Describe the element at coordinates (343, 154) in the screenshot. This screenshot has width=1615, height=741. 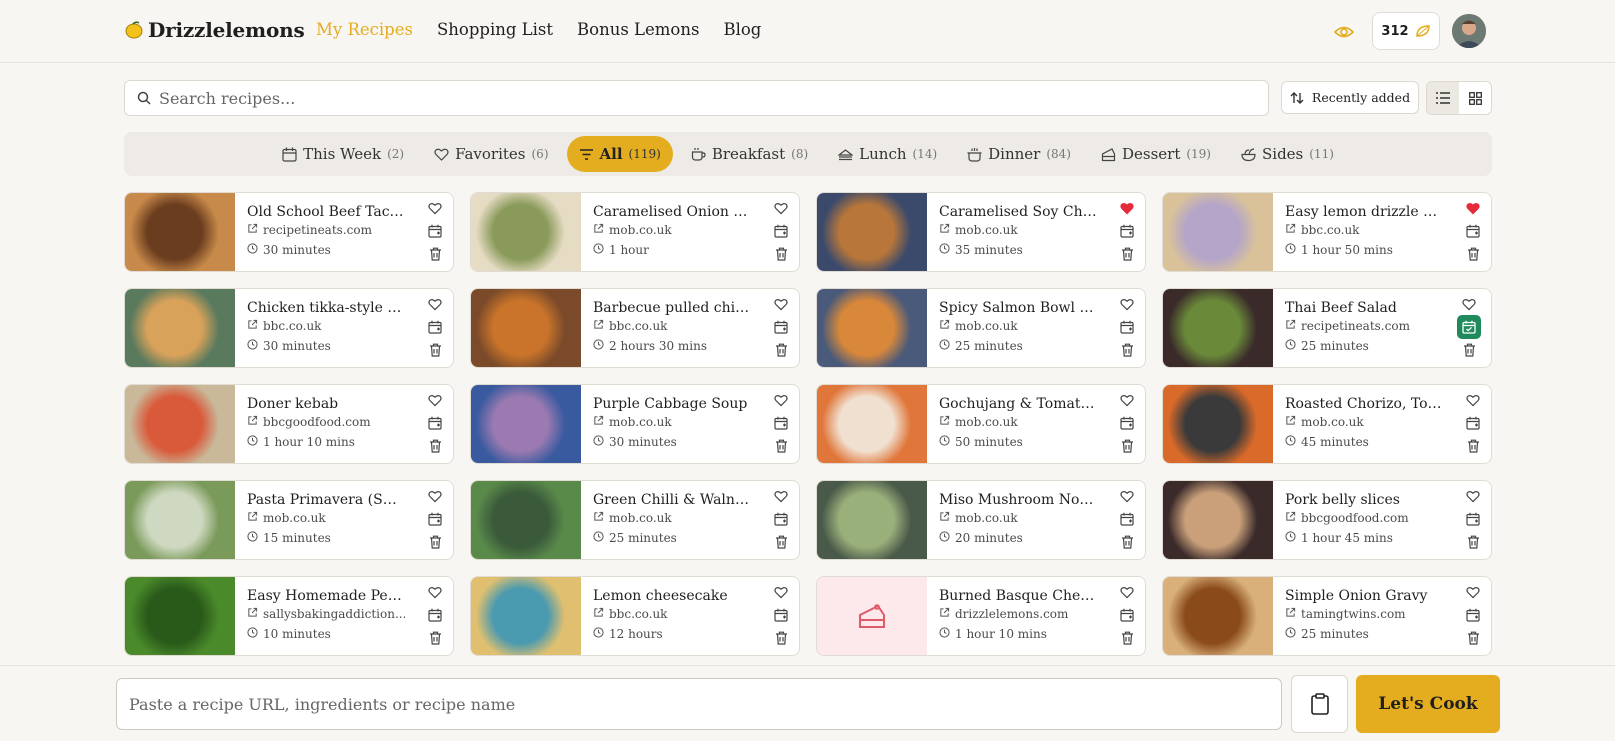
I see `tab-this-week: This Week (2)` at that location.